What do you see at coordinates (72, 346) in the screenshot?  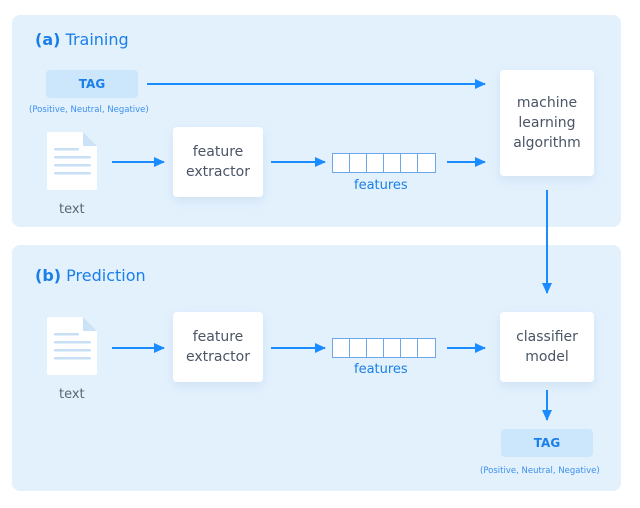 I see `prediction-document-icon` at bounding box center [72, 346].